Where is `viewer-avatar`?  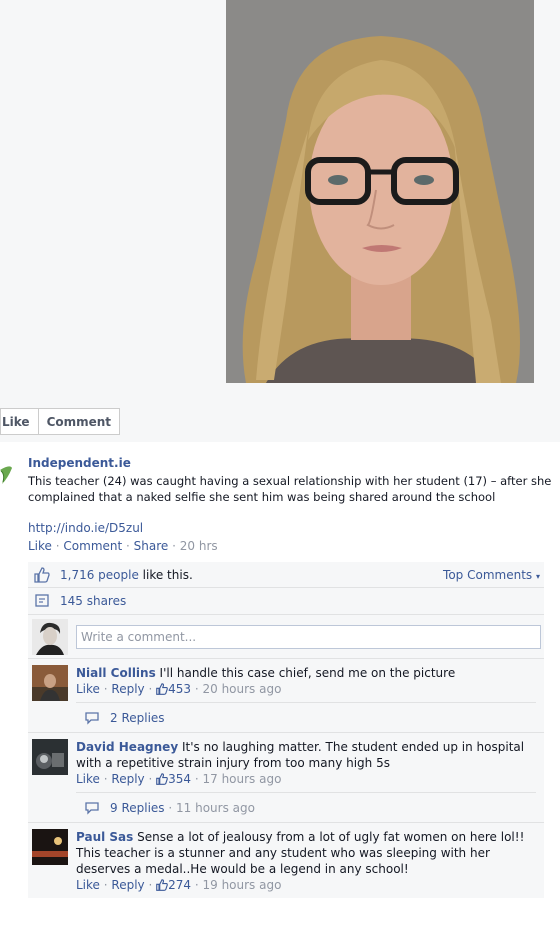
viewer-avatar is located at coordinates (50, 636).